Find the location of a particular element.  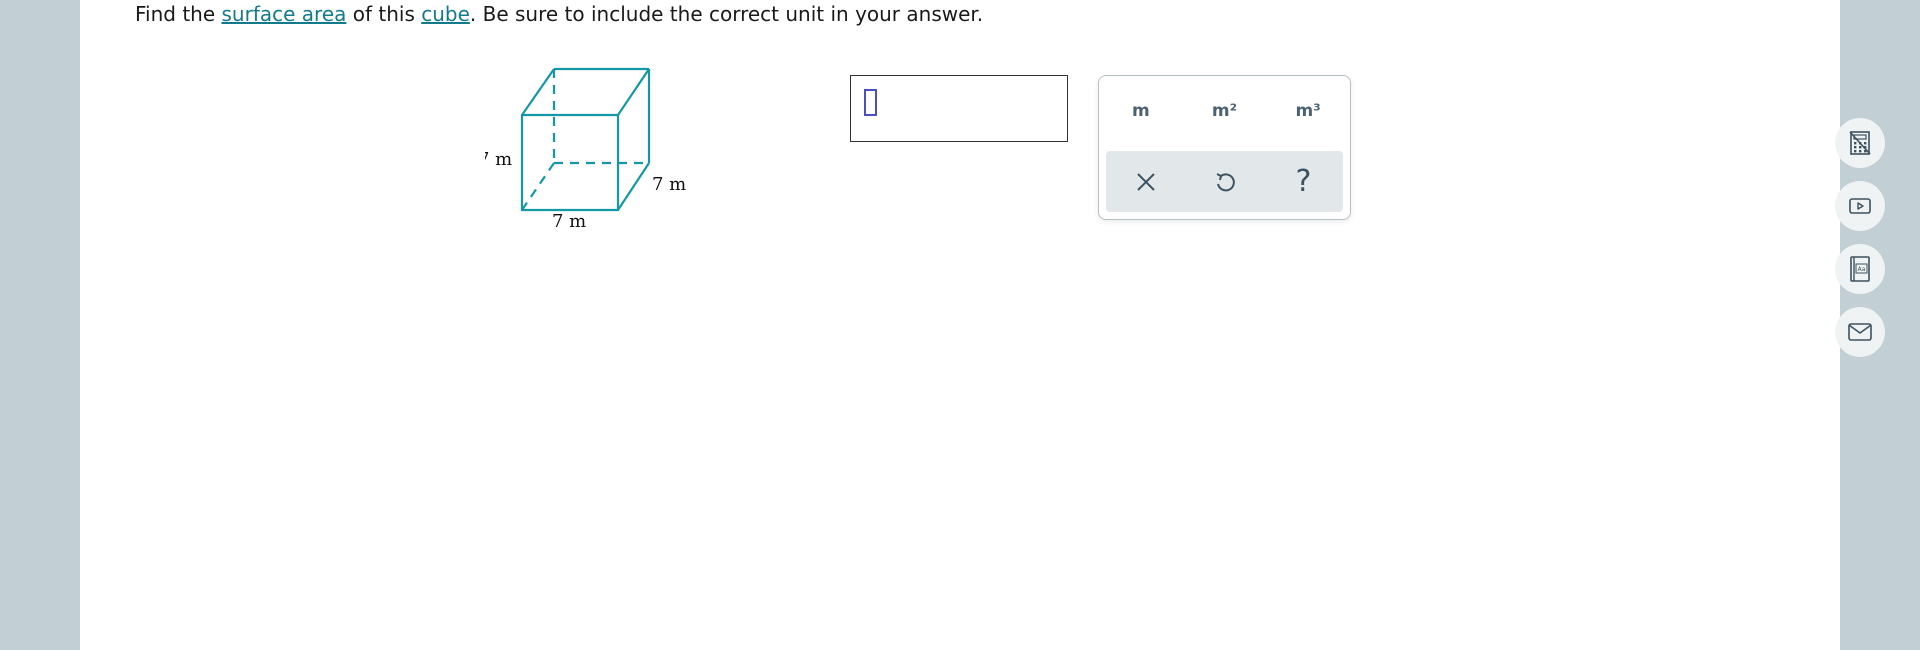

input-cursor is located at coordinates (870, 102).